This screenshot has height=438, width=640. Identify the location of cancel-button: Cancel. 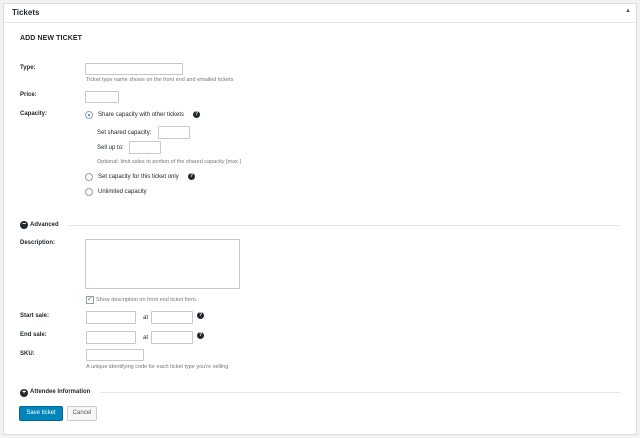
(82, 413).